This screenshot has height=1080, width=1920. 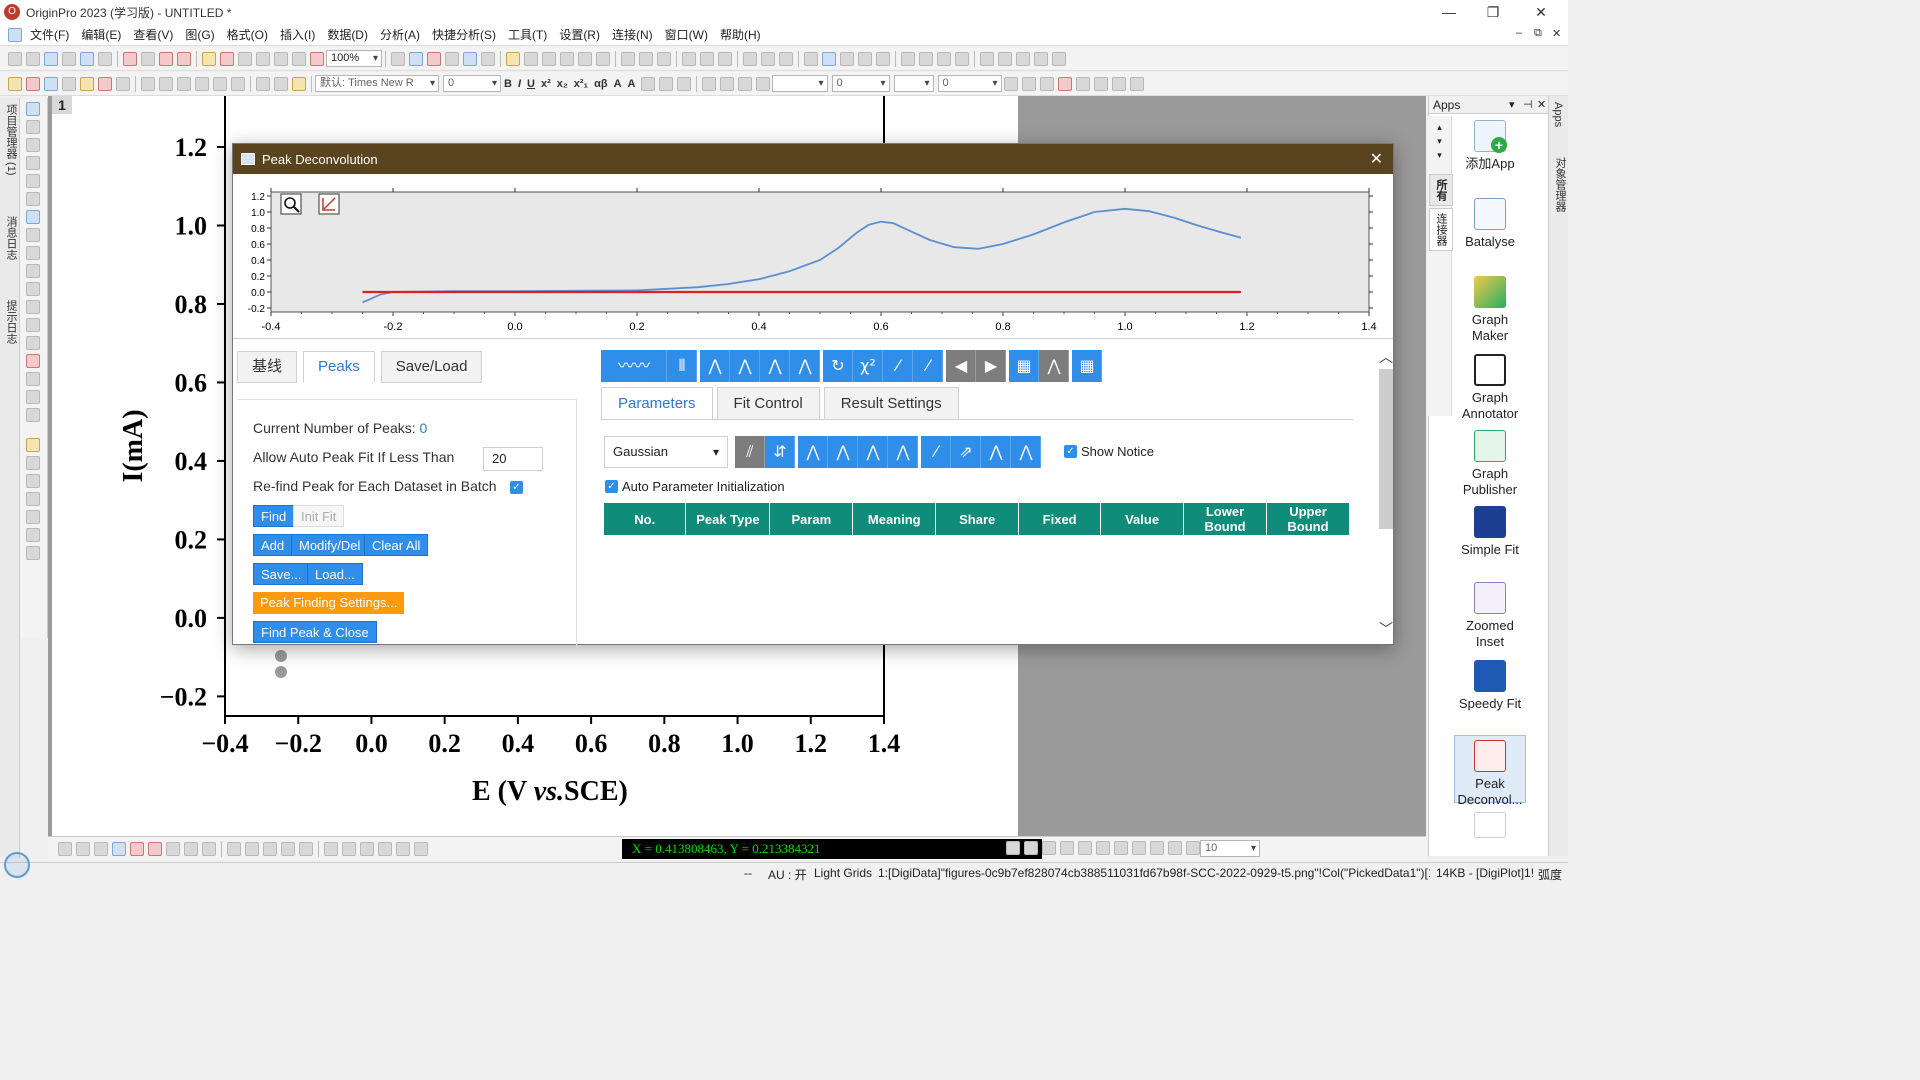 I want to click on menu-preferences: 设置(R), so click(x=579, y=34).